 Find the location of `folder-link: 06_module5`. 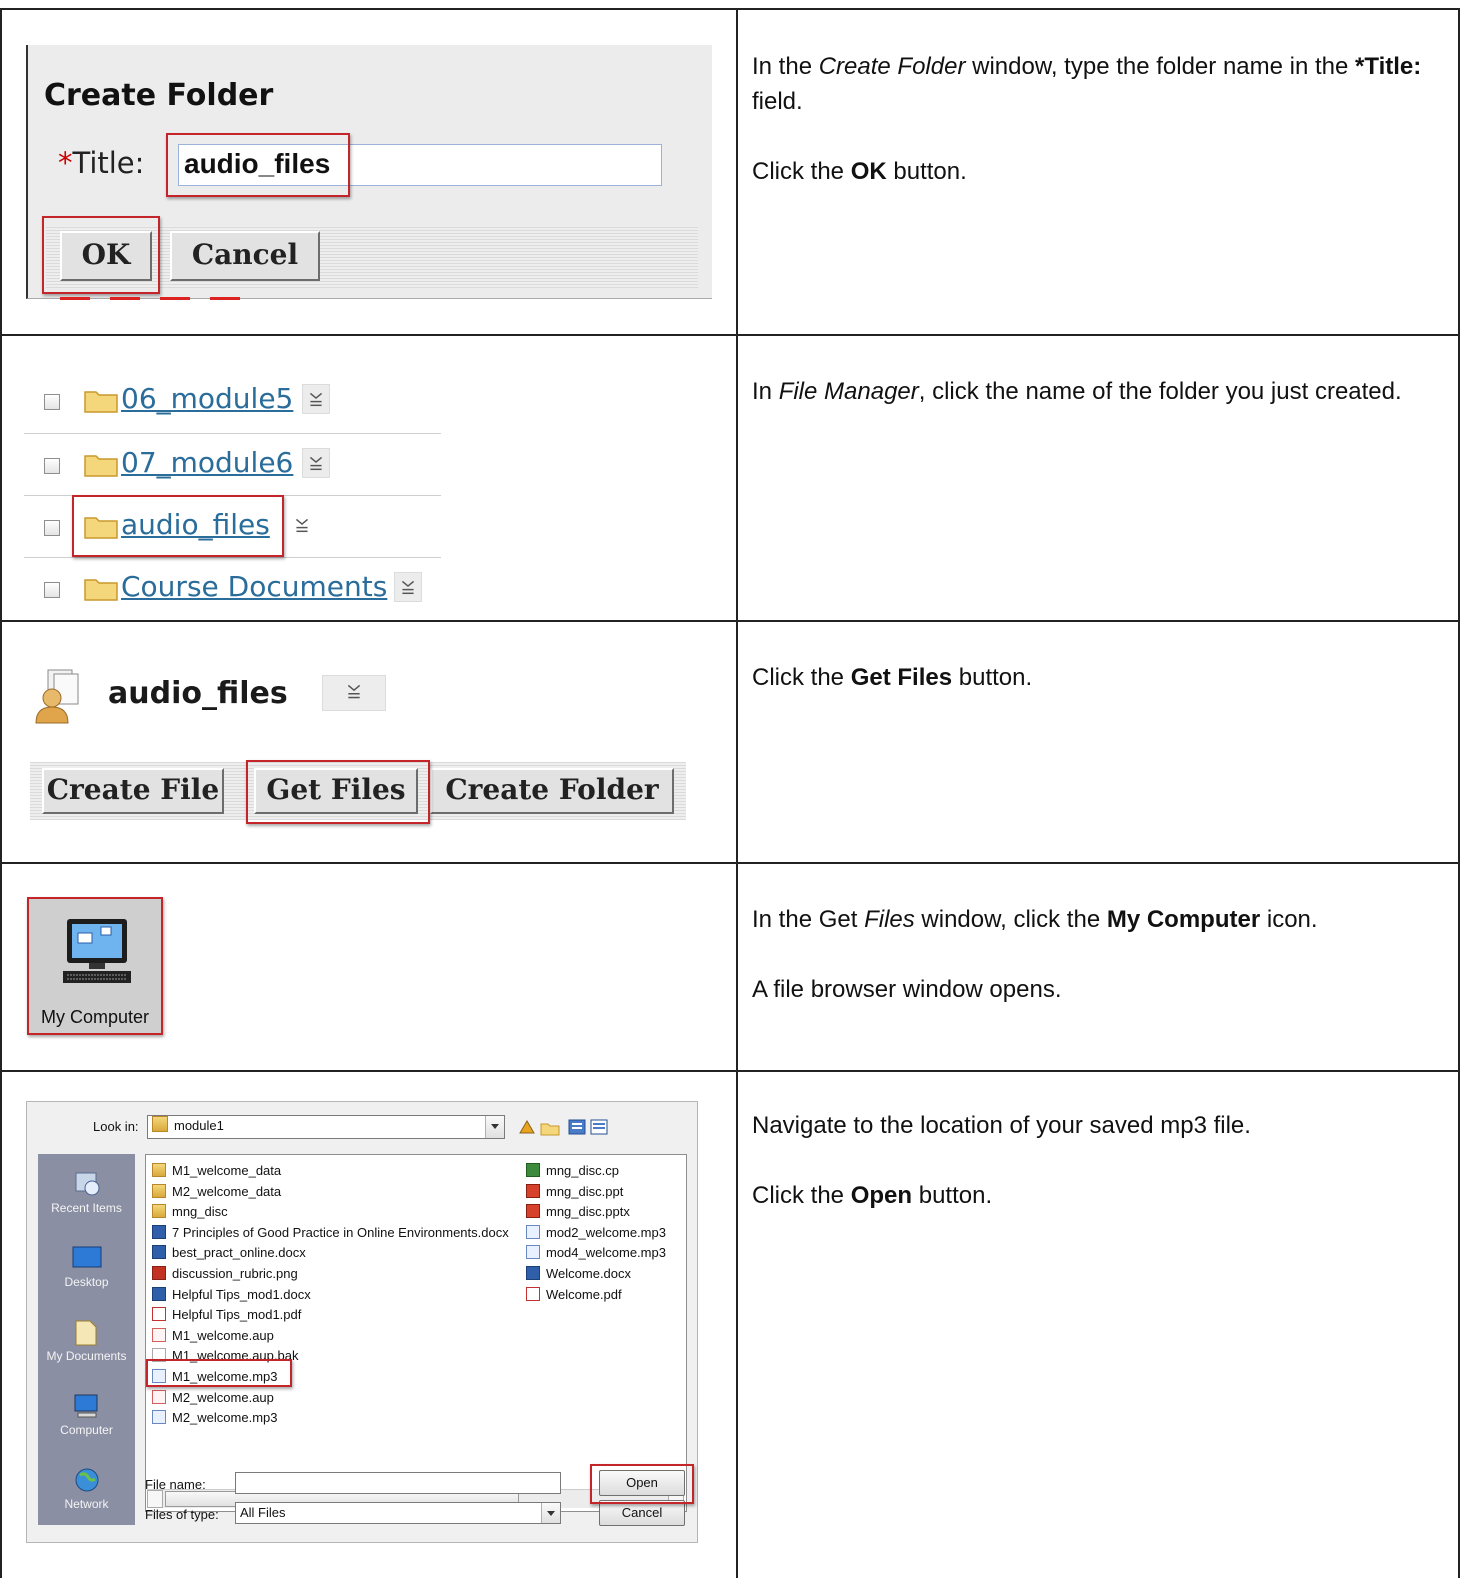

folder-link: 06_module5 is located at coordinates (207, 398).